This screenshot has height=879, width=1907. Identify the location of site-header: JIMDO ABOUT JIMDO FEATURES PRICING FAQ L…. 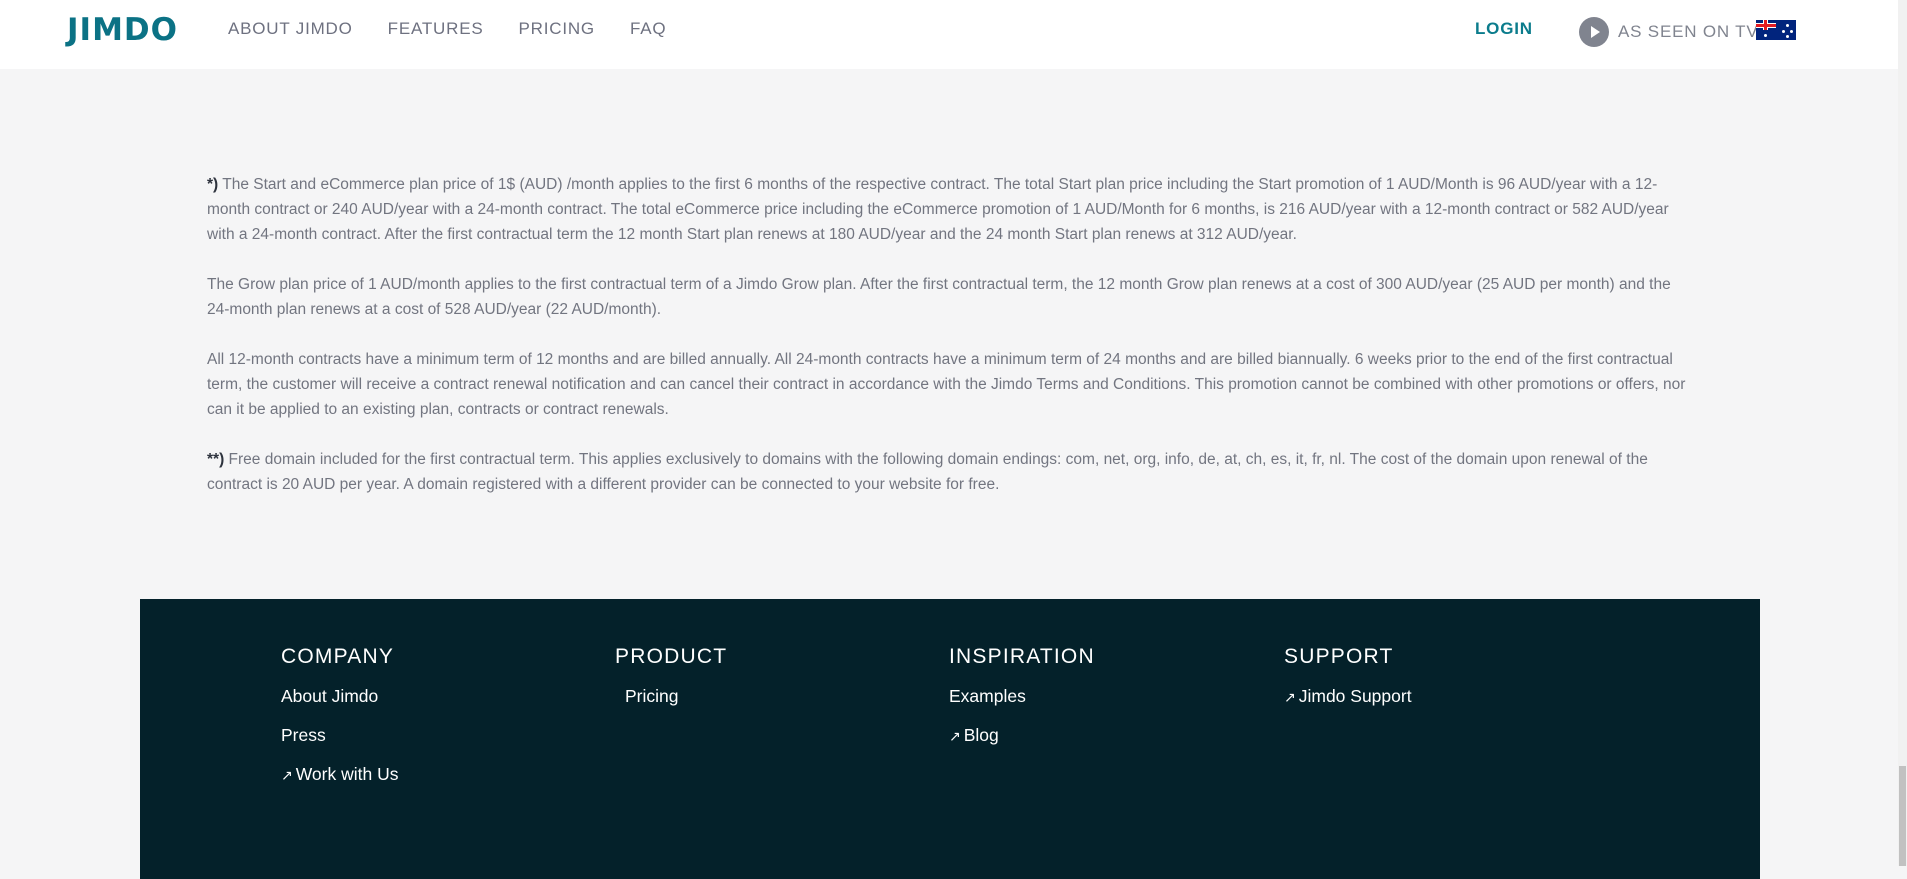
(949, 34).